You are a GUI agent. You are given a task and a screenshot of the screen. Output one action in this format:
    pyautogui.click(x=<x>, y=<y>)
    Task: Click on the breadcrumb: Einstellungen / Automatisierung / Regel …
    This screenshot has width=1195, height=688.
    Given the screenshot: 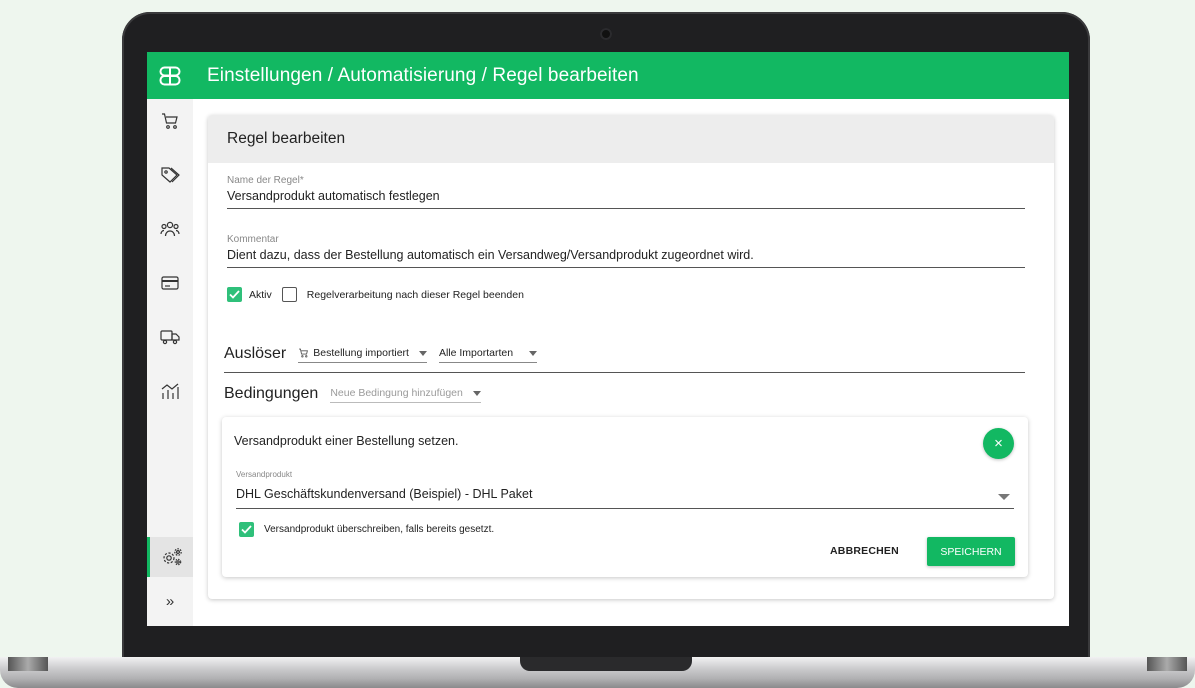 What is the action you would take?
    pyautogui.click(x=423, y=75)
    